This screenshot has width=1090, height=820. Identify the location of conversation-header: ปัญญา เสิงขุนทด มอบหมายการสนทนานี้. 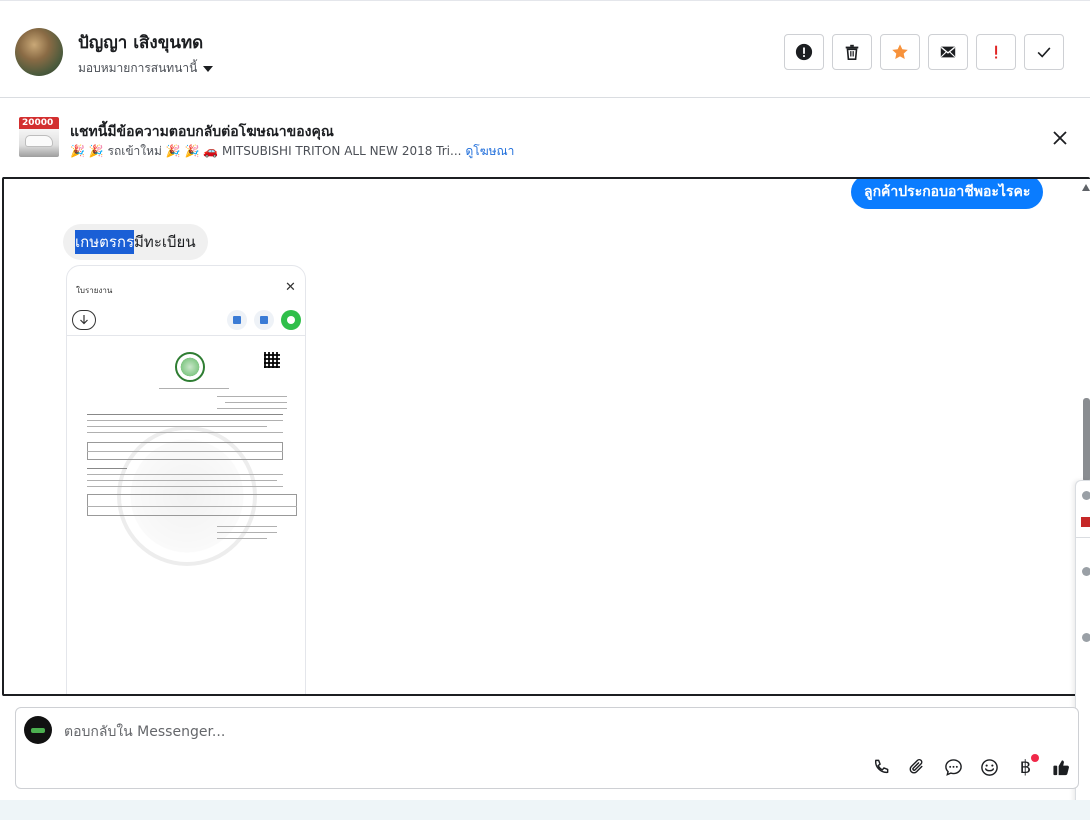
(545, 49).